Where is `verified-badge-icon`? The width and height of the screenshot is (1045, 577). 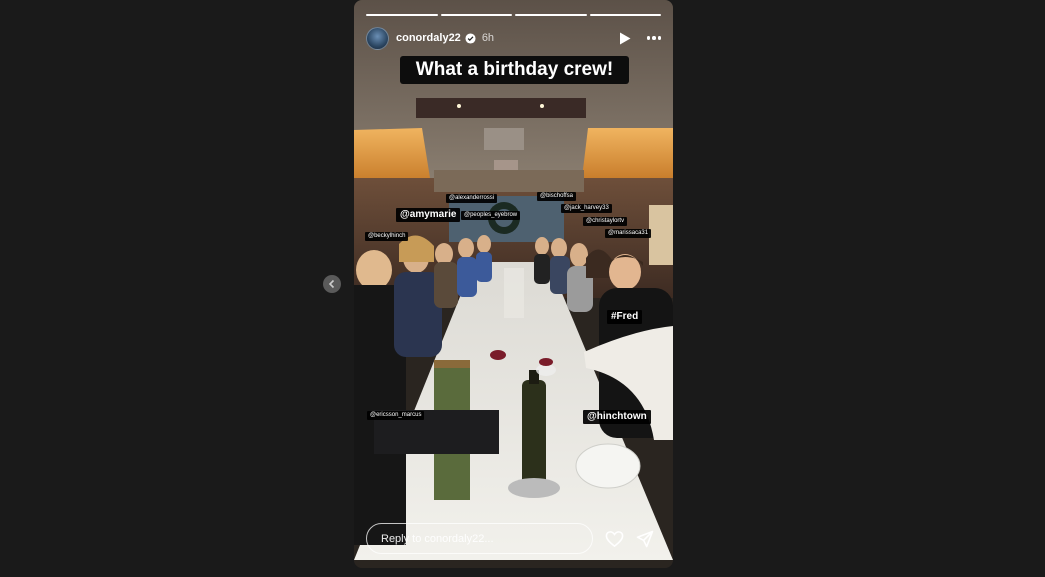
verified-badge-icon is located at coordinates (470, 38).